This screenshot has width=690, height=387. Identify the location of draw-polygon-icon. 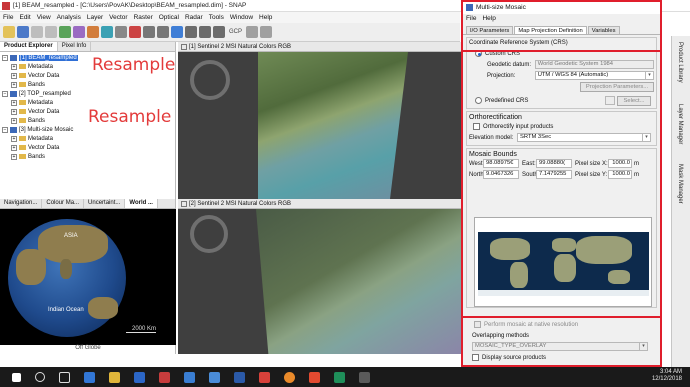
(205, 32).